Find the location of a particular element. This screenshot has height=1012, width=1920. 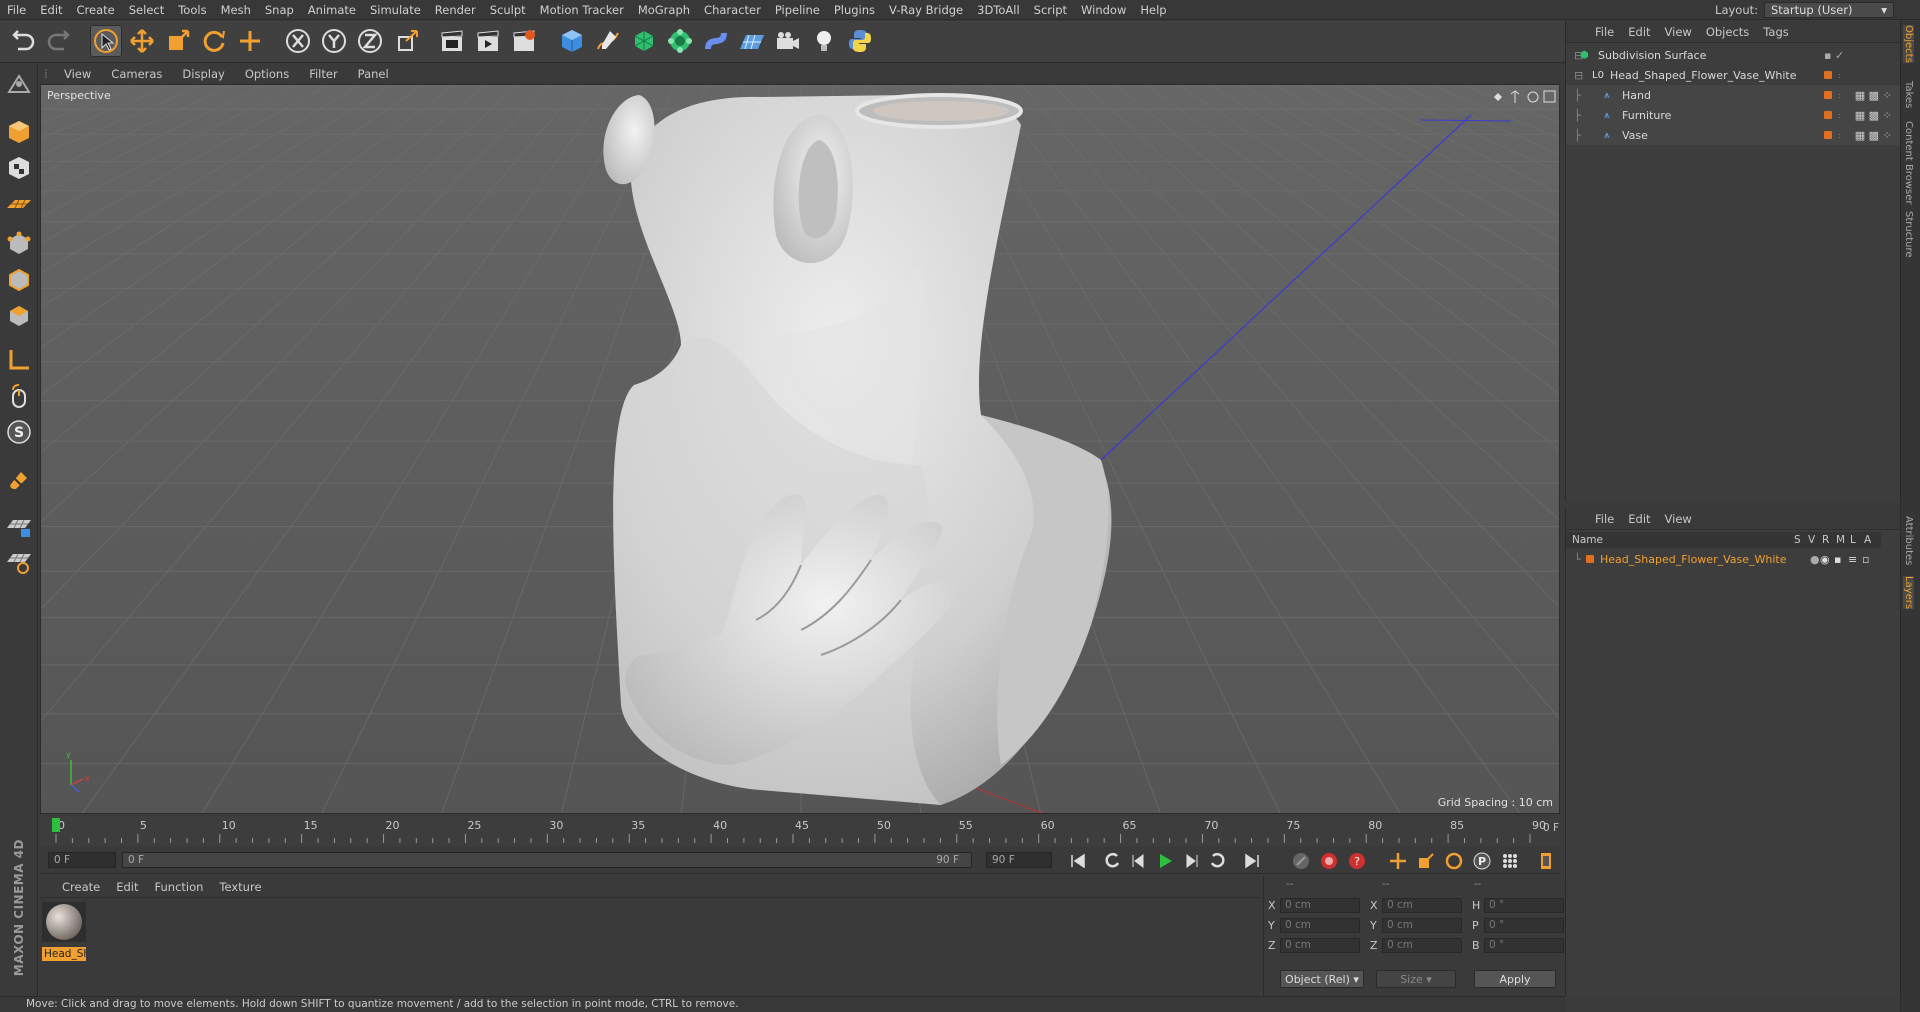

object-menu-view: View is located at coordinates (1678, 32).